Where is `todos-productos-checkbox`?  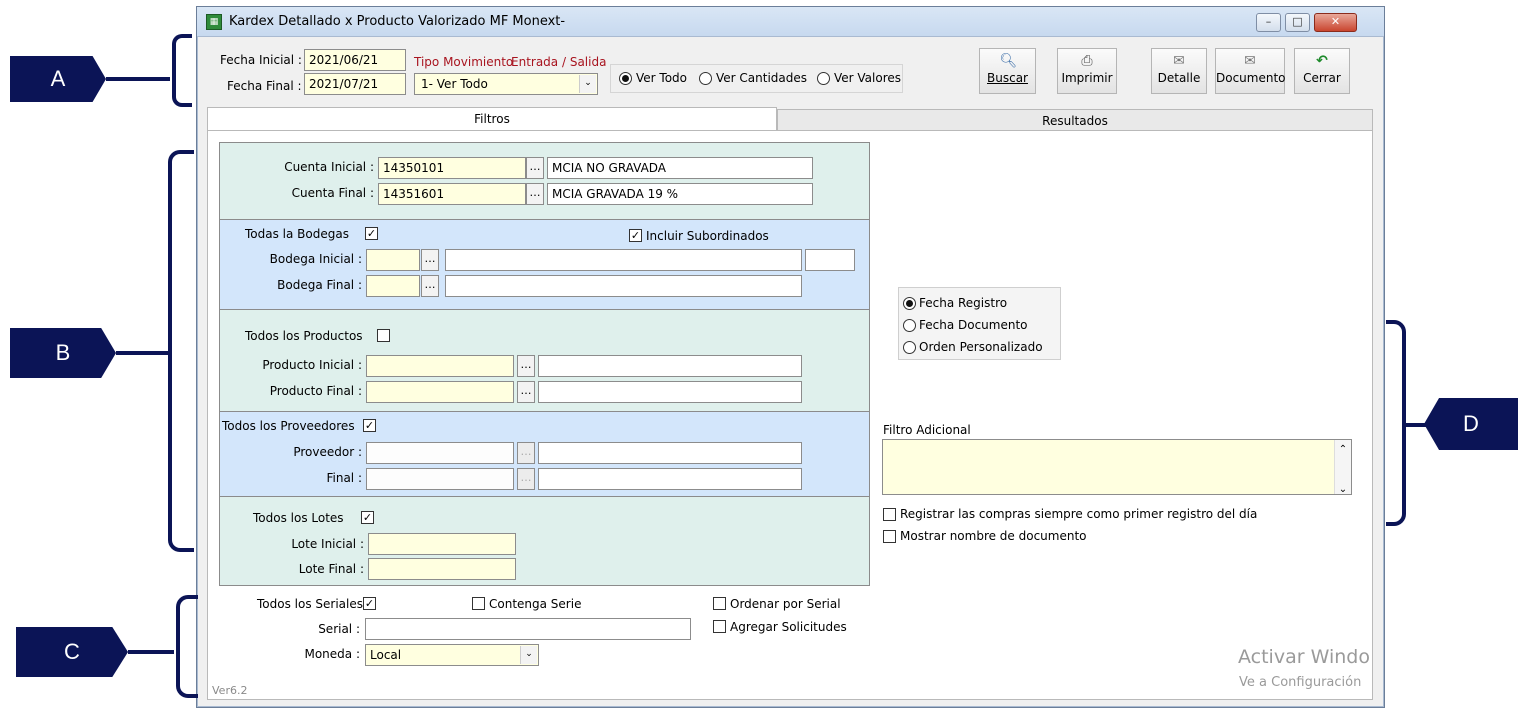
todos-productos-checkbox is located at coordinates (383, 335).